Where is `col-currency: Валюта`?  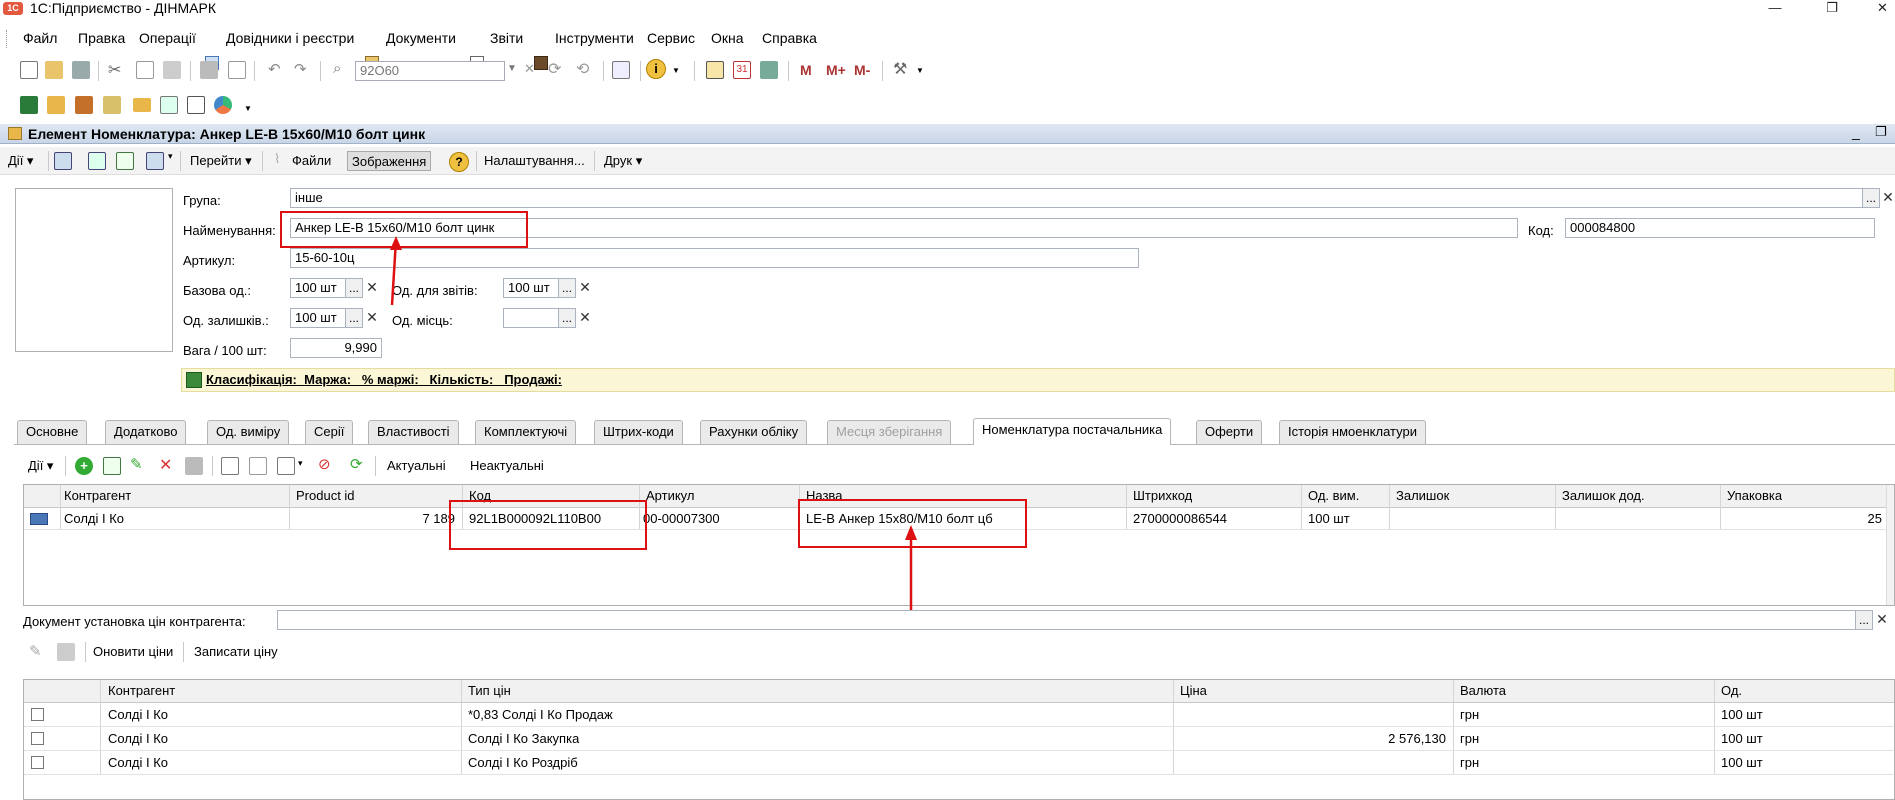 col-currency: Валюта is located at coordinates (1481, 691).